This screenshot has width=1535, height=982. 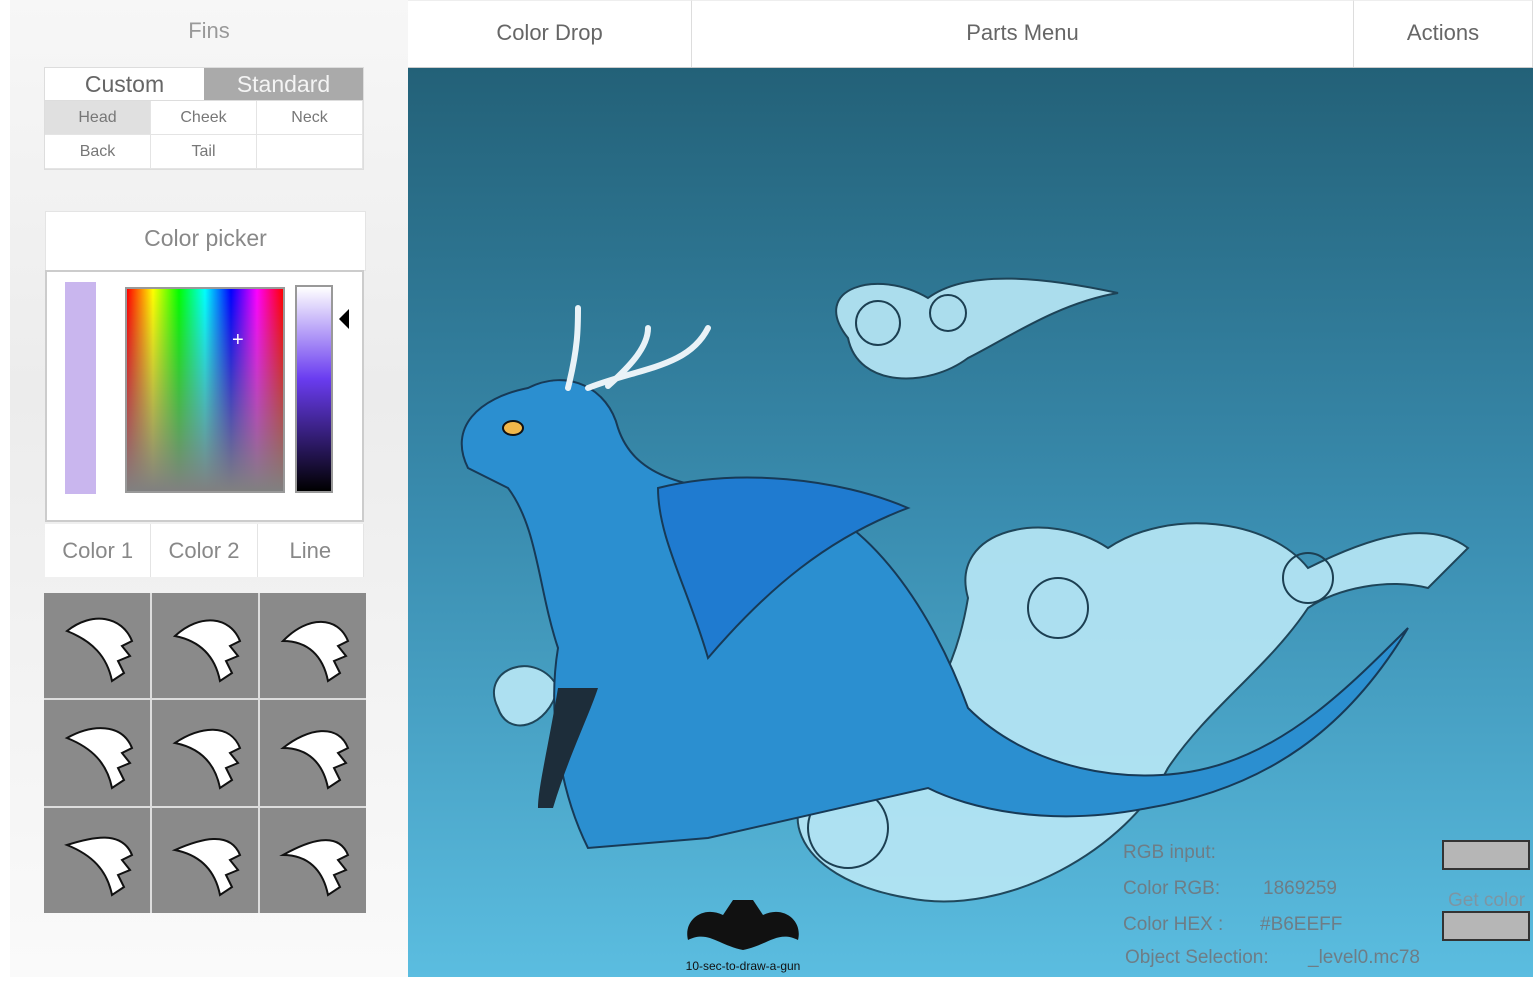 I want to click on tab-parts-menu: Parts Menu, so click(x=1023, y=33).